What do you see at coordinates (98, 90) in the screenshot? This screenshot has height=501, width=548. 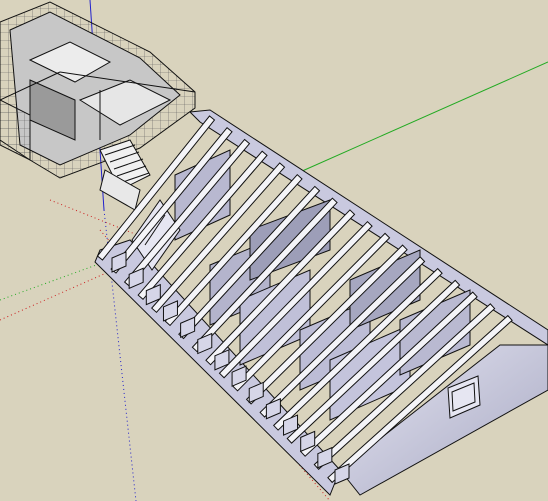 I see `upper-floor-block` at bounding box center [98, 90].